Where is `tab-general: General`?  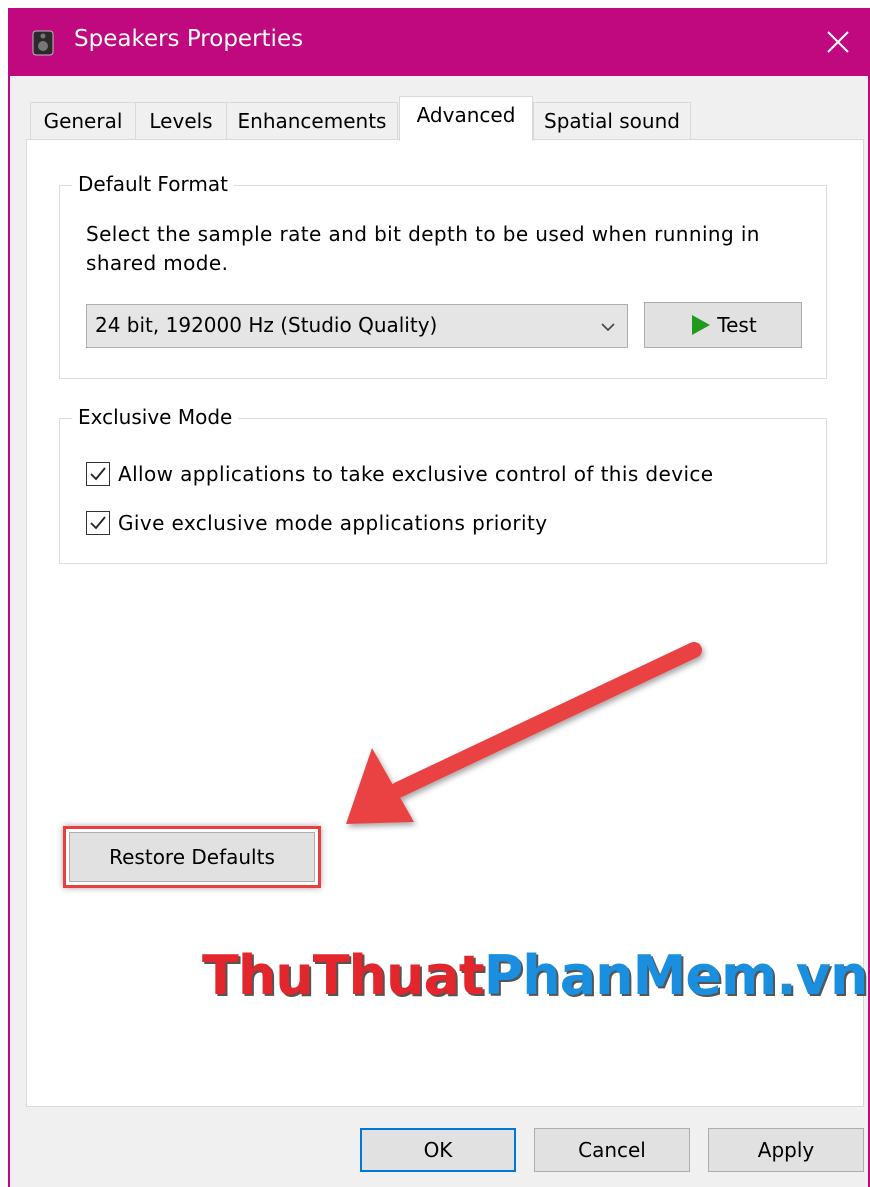
tab-general: General is located at coordinates (83, 121).